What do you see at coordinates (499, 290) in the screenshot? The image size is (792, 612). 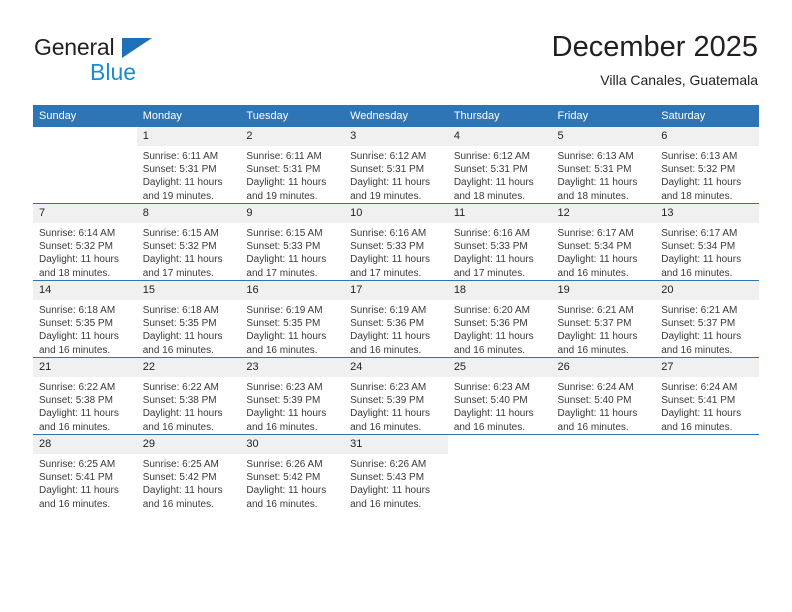 I see `day-number: 18` at bounding box center [499, 290].